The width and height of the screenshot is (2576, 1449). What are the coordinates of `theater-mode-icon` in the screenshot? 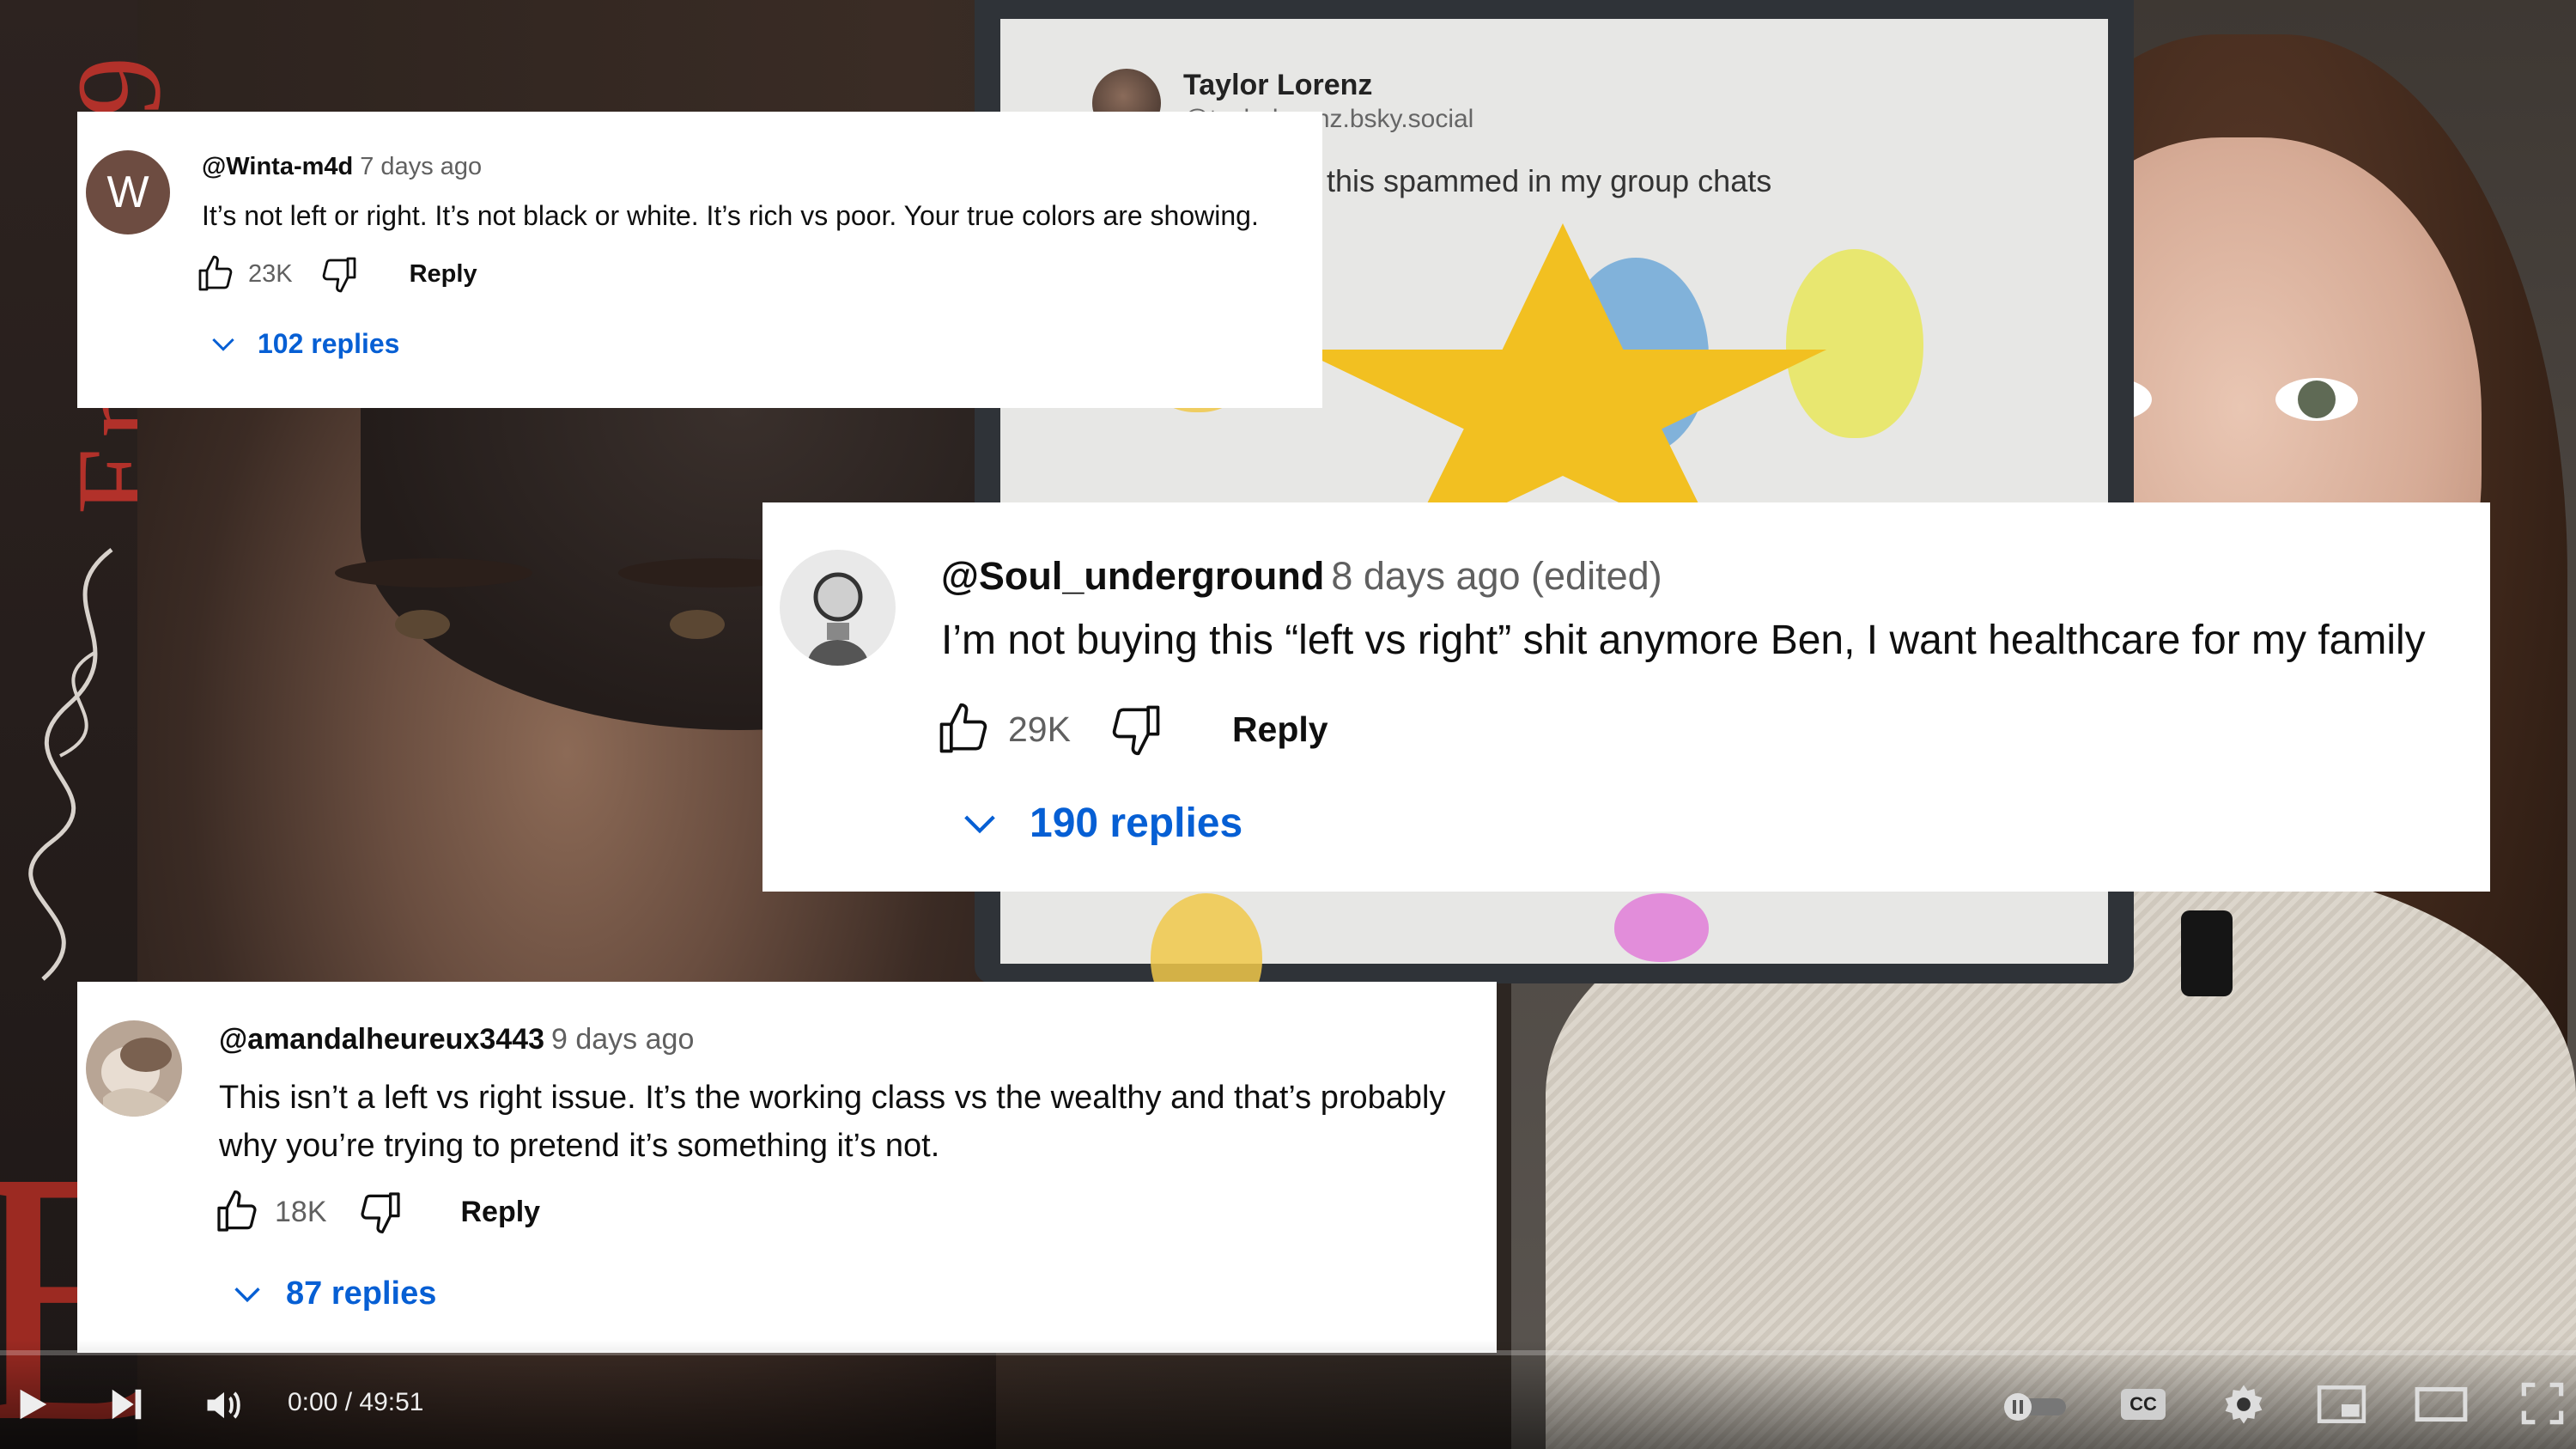 It's located at (2441, 1404).